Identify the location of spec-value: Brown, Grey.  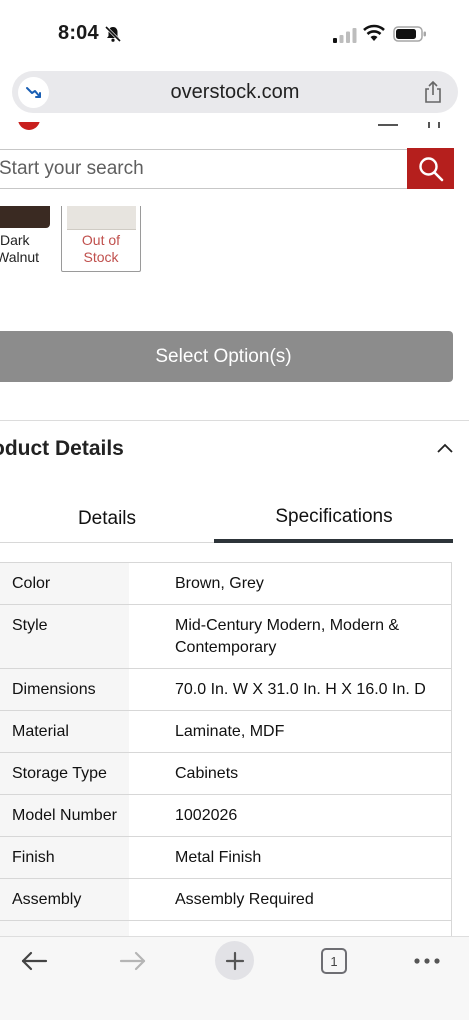
(219, 583).